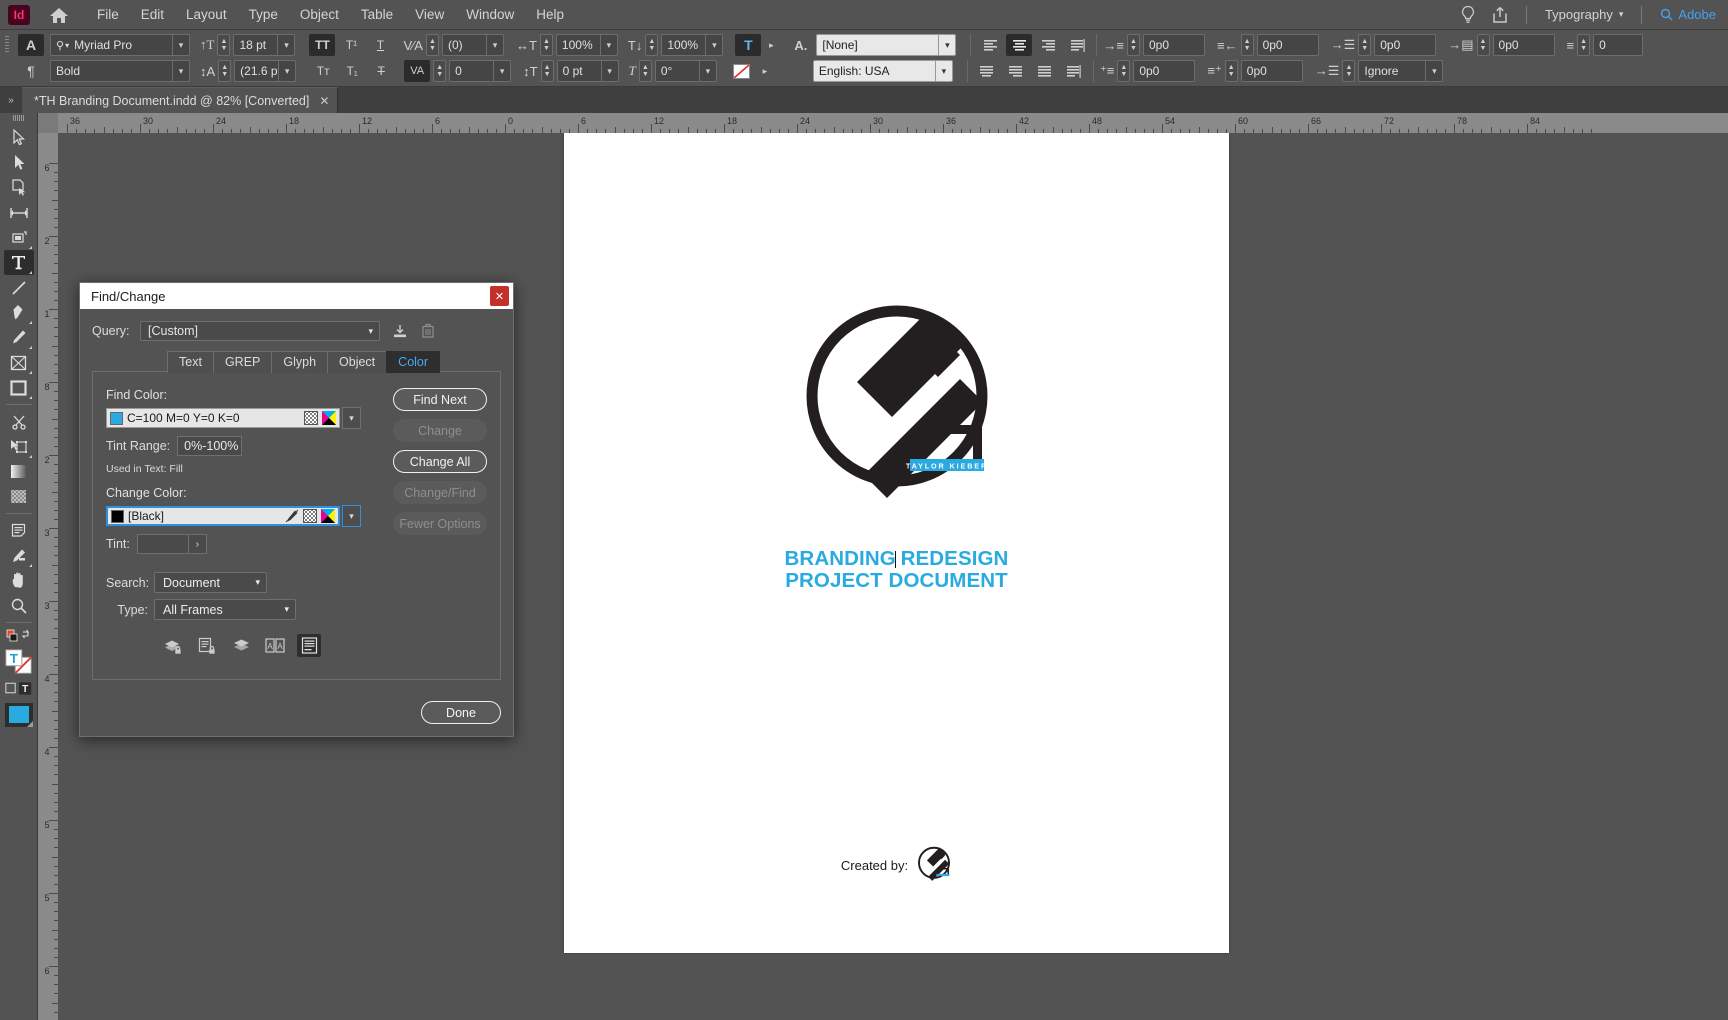 The image size is (1728, 1020). I want to click on font-size-field: 18 pt ▾, so click(264, 45).